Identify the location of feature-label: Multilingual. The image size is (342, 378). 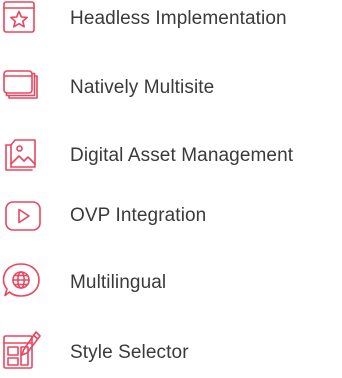
(118, 282).